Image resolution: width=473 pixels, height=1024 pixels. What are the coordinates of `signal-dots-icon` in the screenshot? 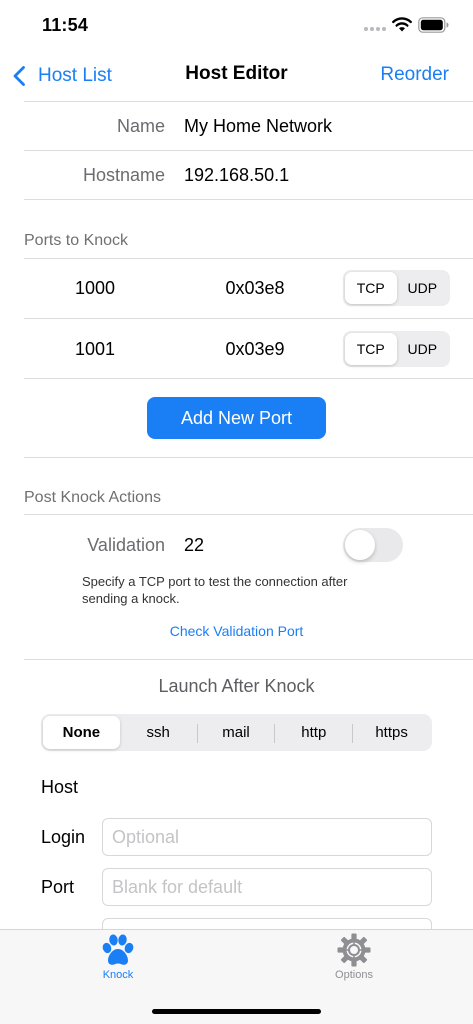 It's located at (375, 30).